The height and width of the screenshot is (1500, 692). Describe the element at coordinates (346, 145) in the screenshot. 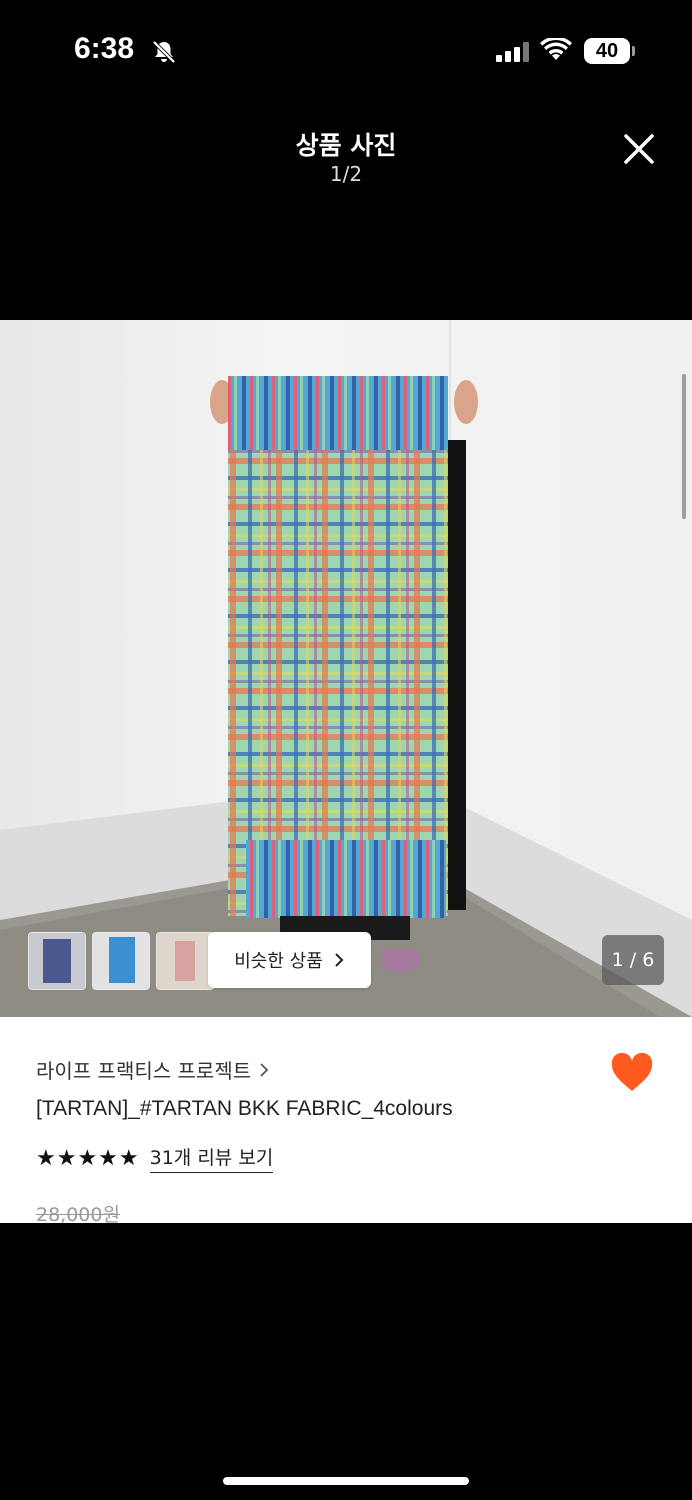

I see `page-title: 상품 사진` at that location.